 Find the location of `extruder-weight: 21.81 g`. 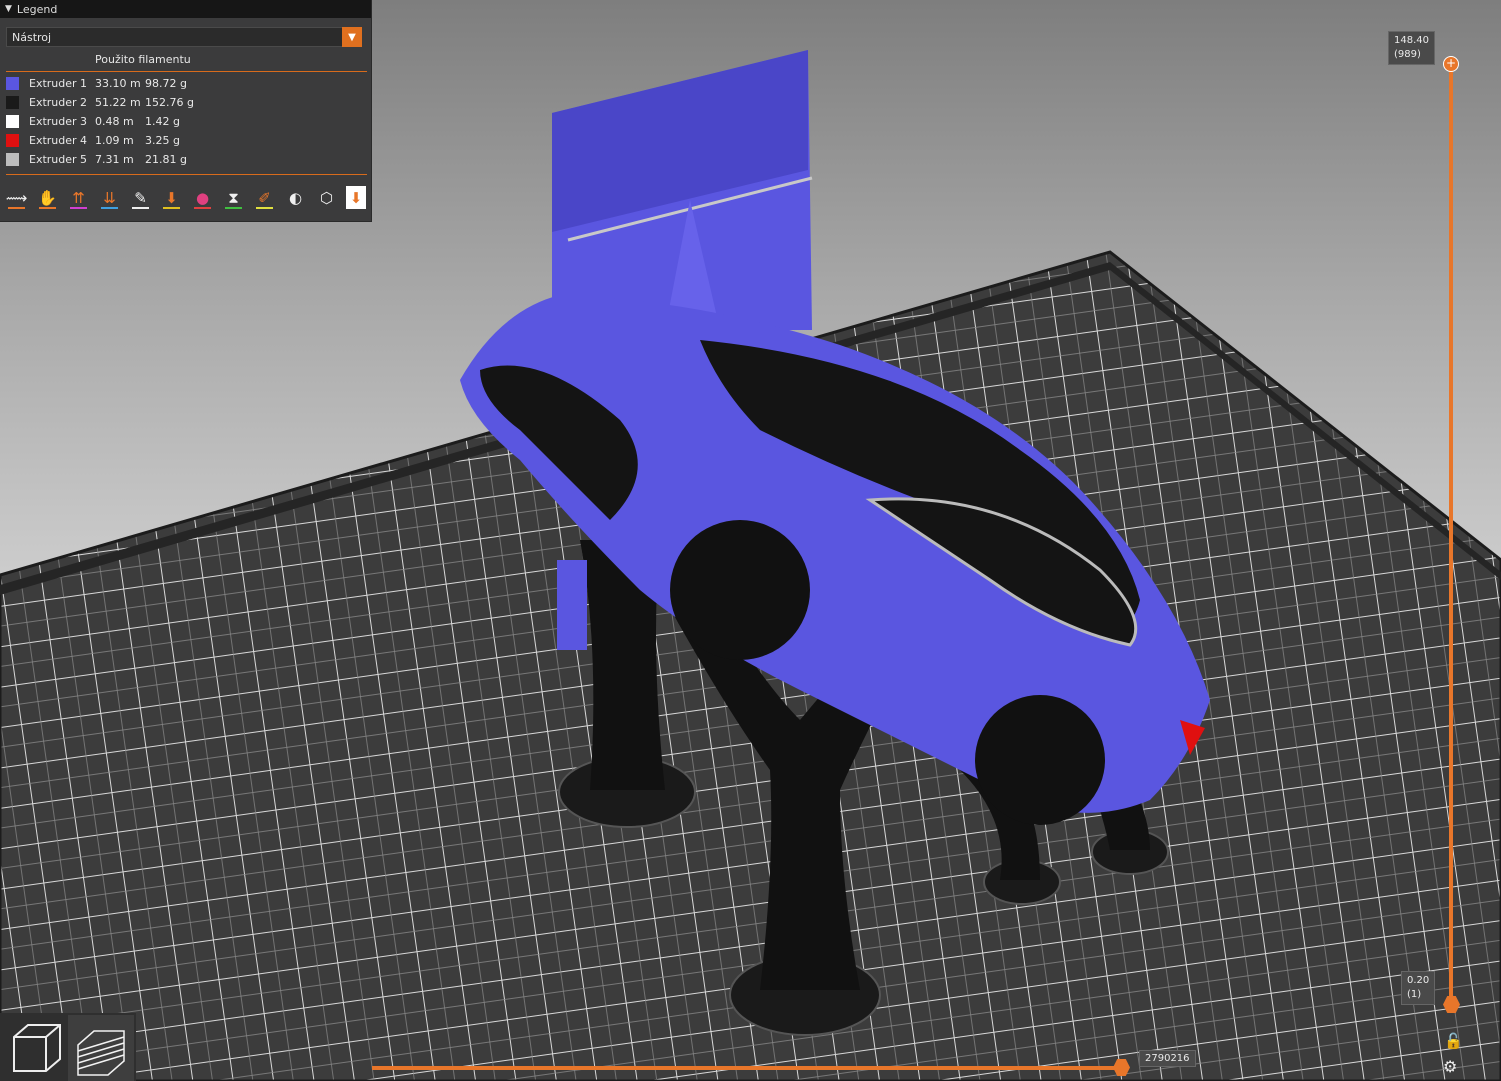

extruder-weight: 21.81 g is located at coordinates (166, 159).